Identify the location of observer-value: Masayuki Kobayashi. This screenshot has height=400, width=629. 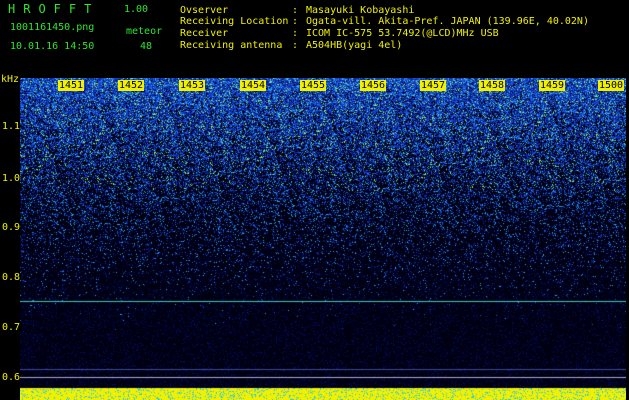
(360, 10).